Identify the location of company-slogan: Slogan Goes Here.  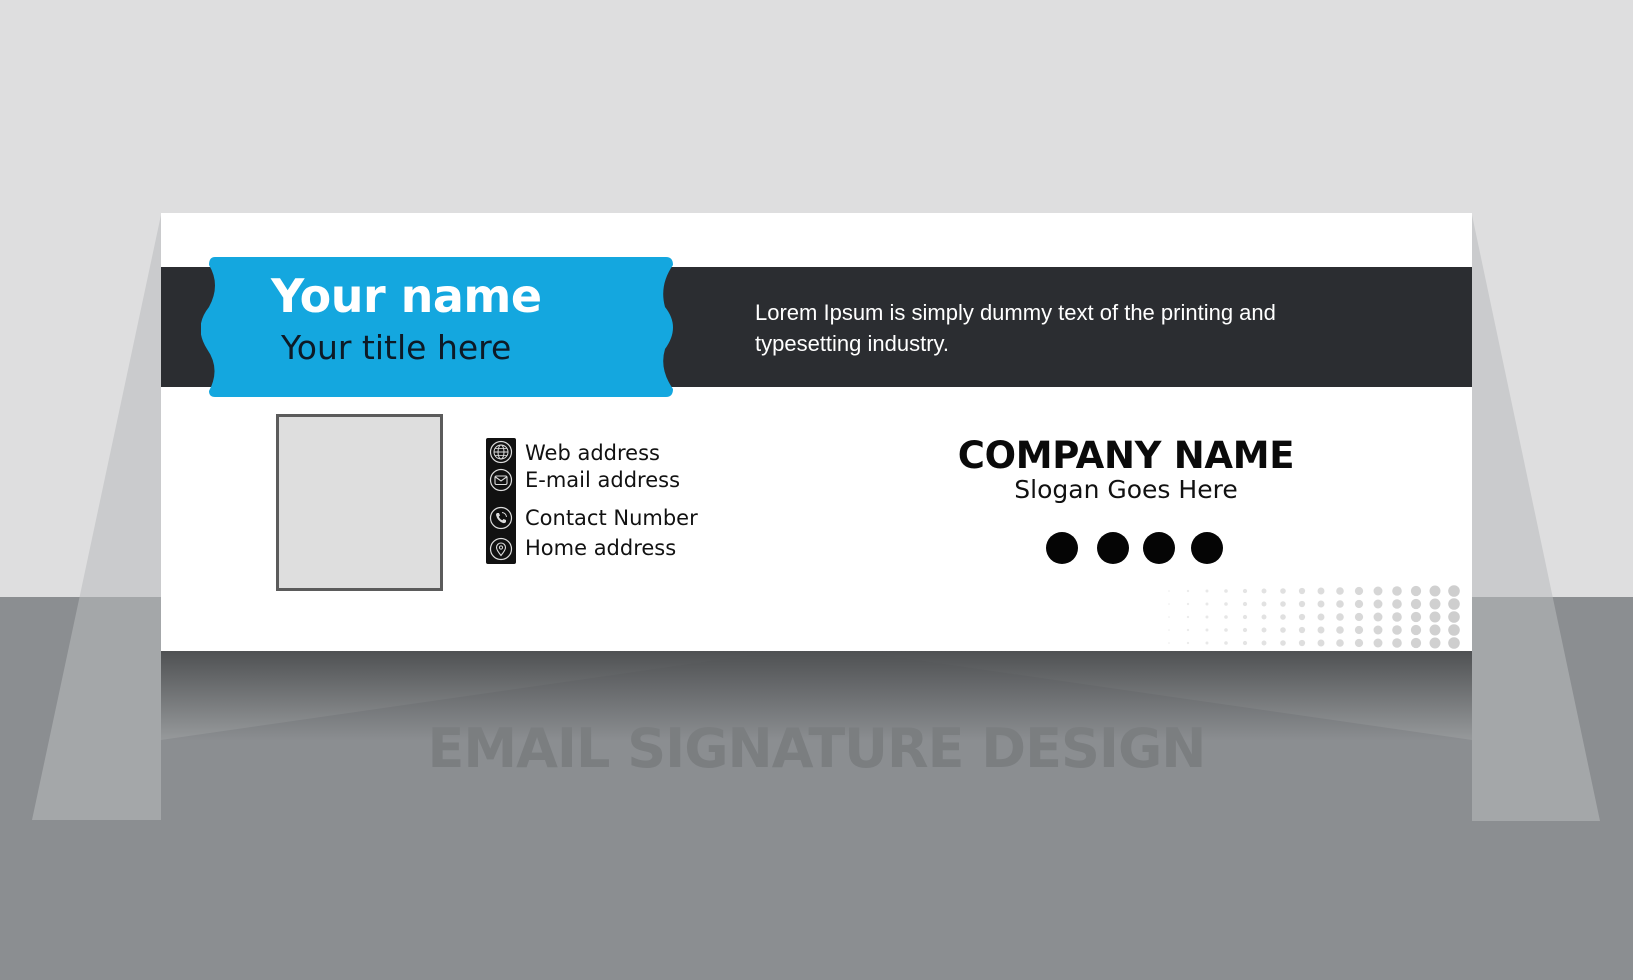
(1126, 489).